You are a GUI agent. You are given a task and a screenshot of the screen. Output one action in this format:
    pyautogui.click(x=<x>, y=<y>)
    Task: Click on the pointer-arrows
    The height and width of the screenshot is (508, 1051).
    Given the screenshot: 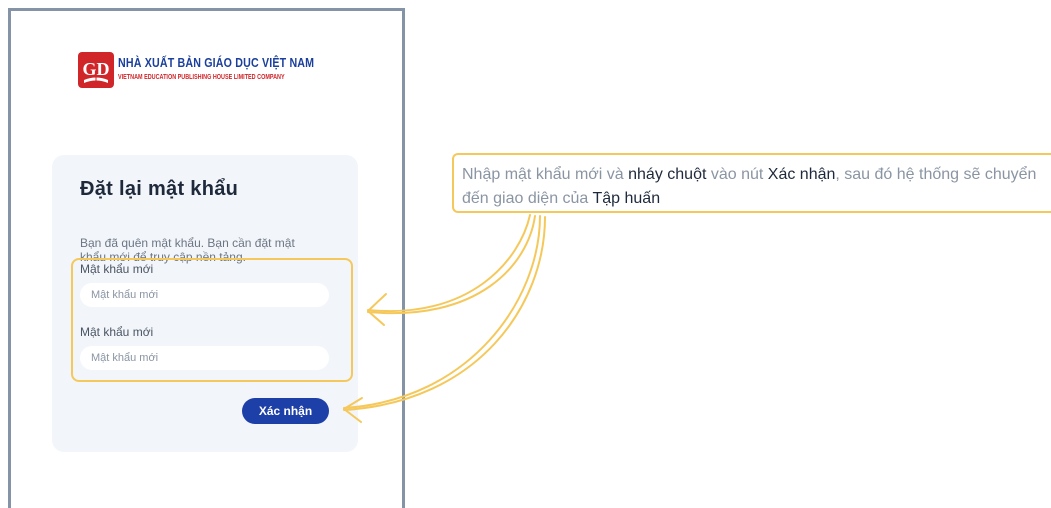 What is the action you would take?
    pyautogui.click(x=444, y=318)
    